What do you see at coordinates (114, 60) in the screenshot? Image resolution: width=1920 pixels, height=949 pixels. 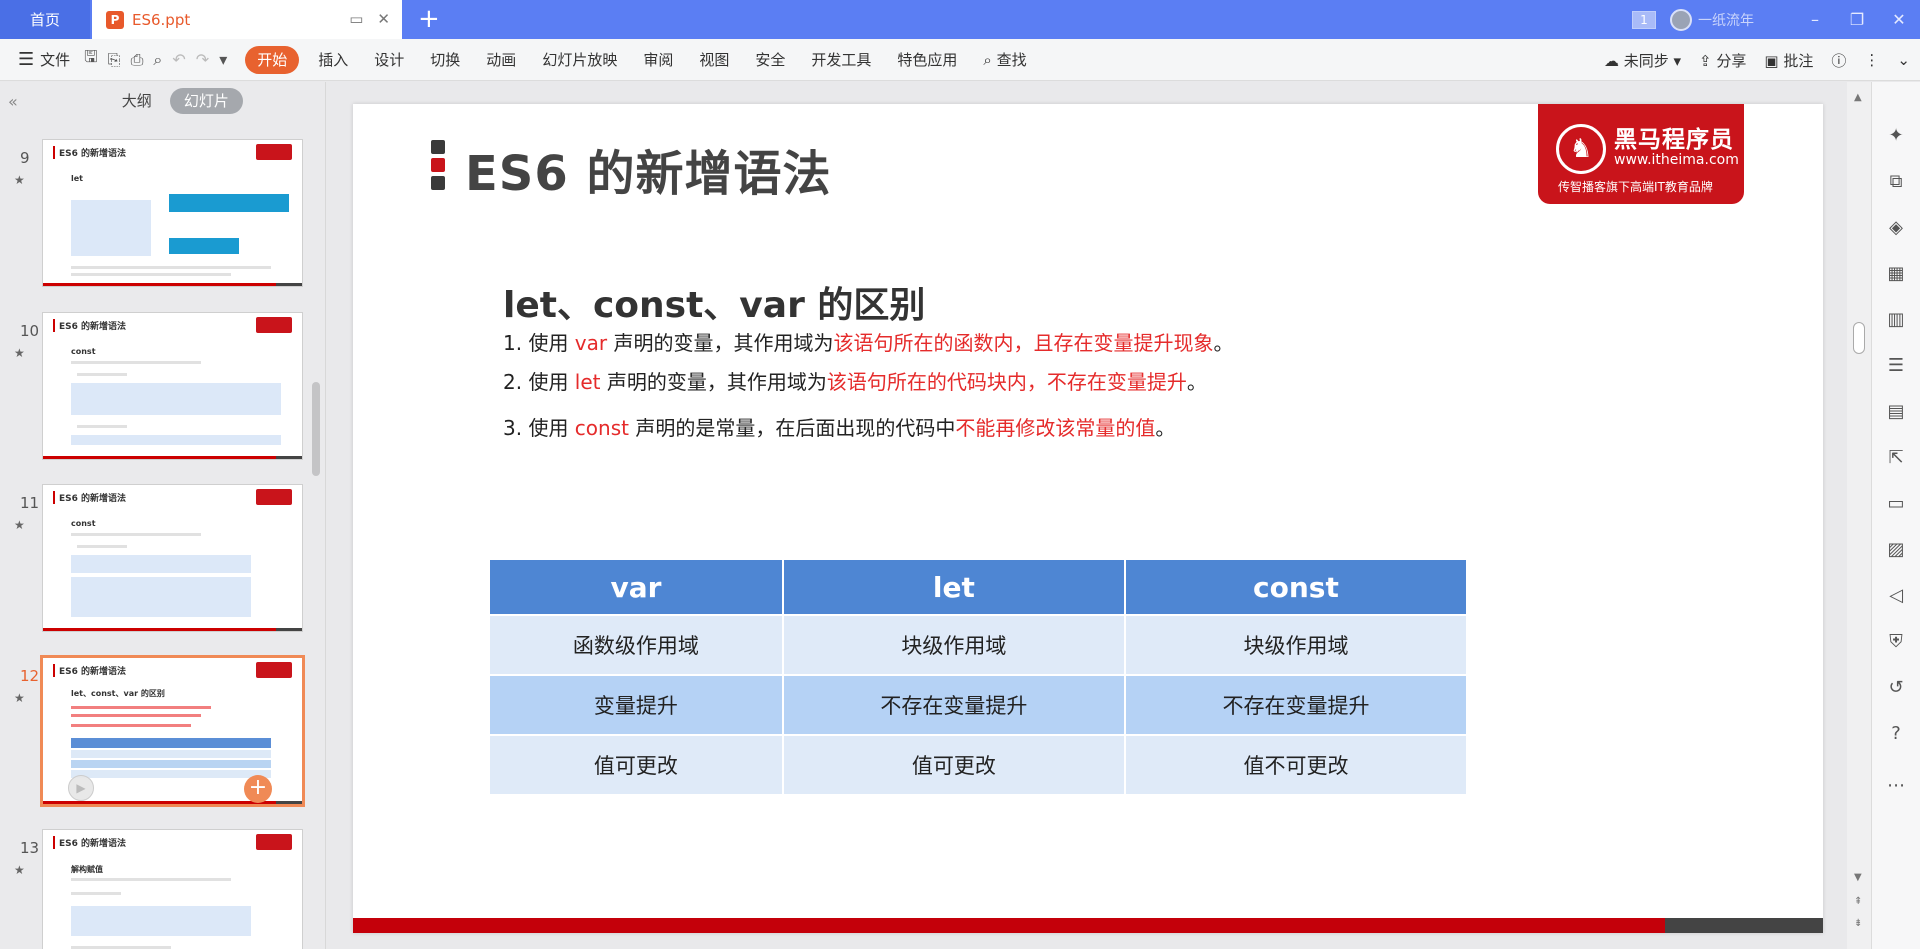 I see `format-painter-icon: ⎘` at bounding box center [114, 60].